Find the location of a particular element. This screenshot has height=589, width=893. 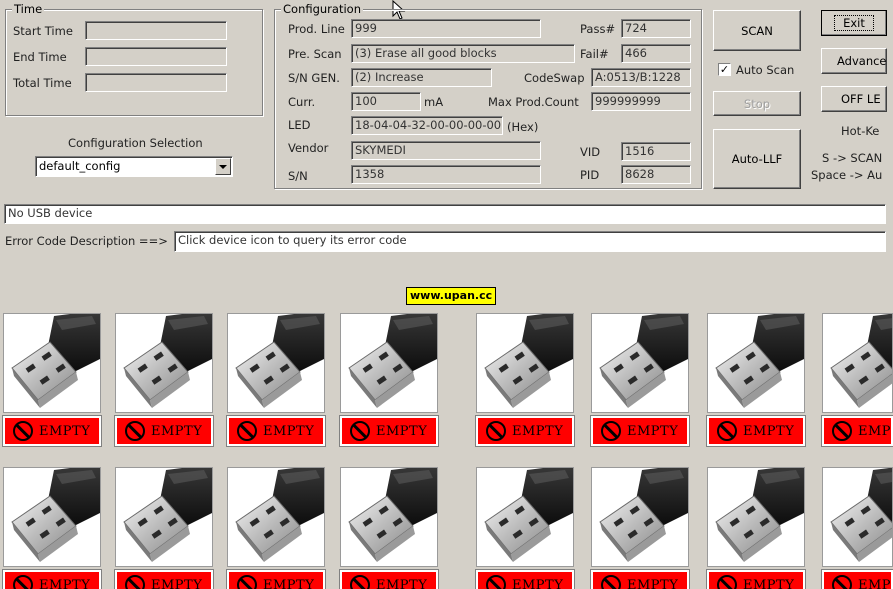

scan-button-label: SCAN is located at coordinates (757, 30).